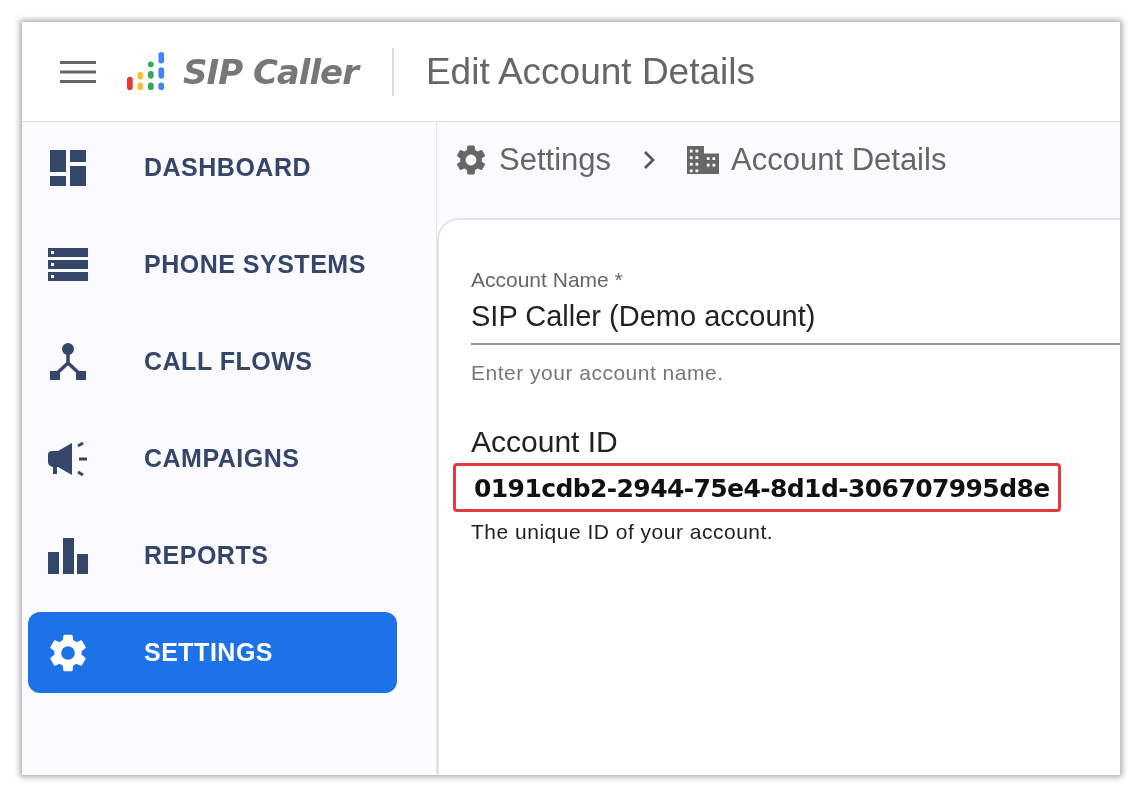 The height and width of the screenshot is (797, 1142). What do you see at coordinates (212, 167) in the screenshot?
I see `sidebar-item: DASHBOARD` at bounding box center [212, 167].